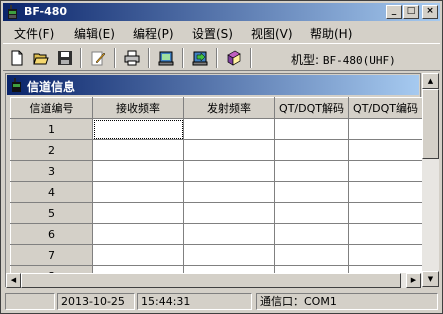  I want to click on scroll-up-button: ▲, so click(430, 81).